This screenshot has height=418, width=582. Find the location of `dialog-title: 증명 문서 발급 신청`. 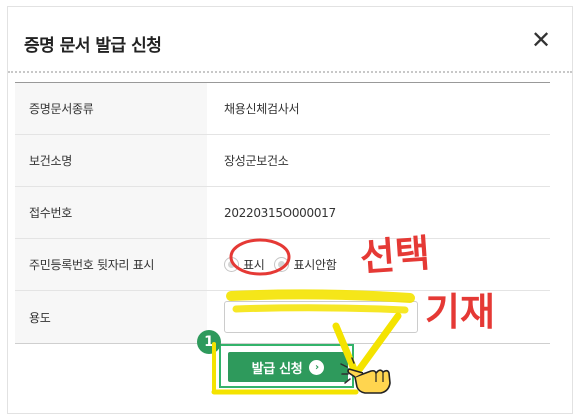

dialog-title: 증명 문서 발급 신청 is located at coordinates (93, 46).